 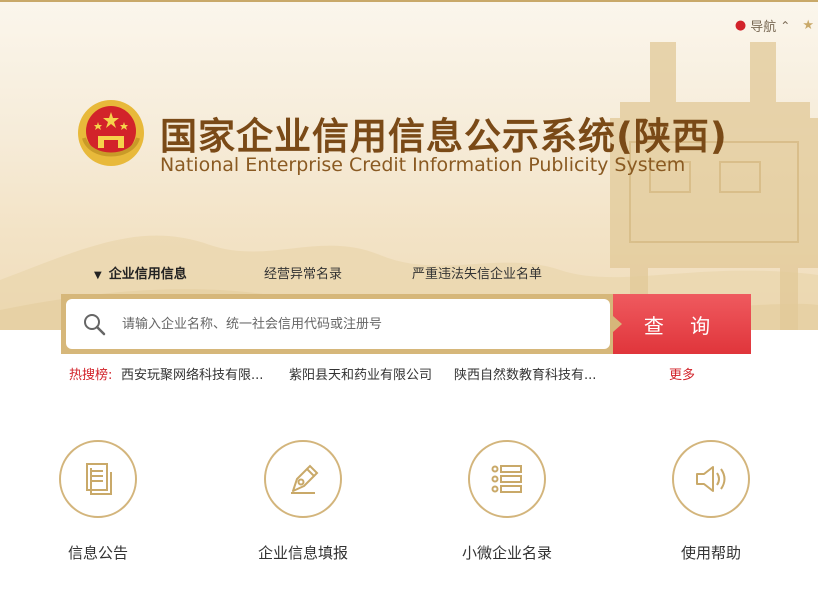 I want to click on service-label: 使用帮助, so click(x=710, y=553).